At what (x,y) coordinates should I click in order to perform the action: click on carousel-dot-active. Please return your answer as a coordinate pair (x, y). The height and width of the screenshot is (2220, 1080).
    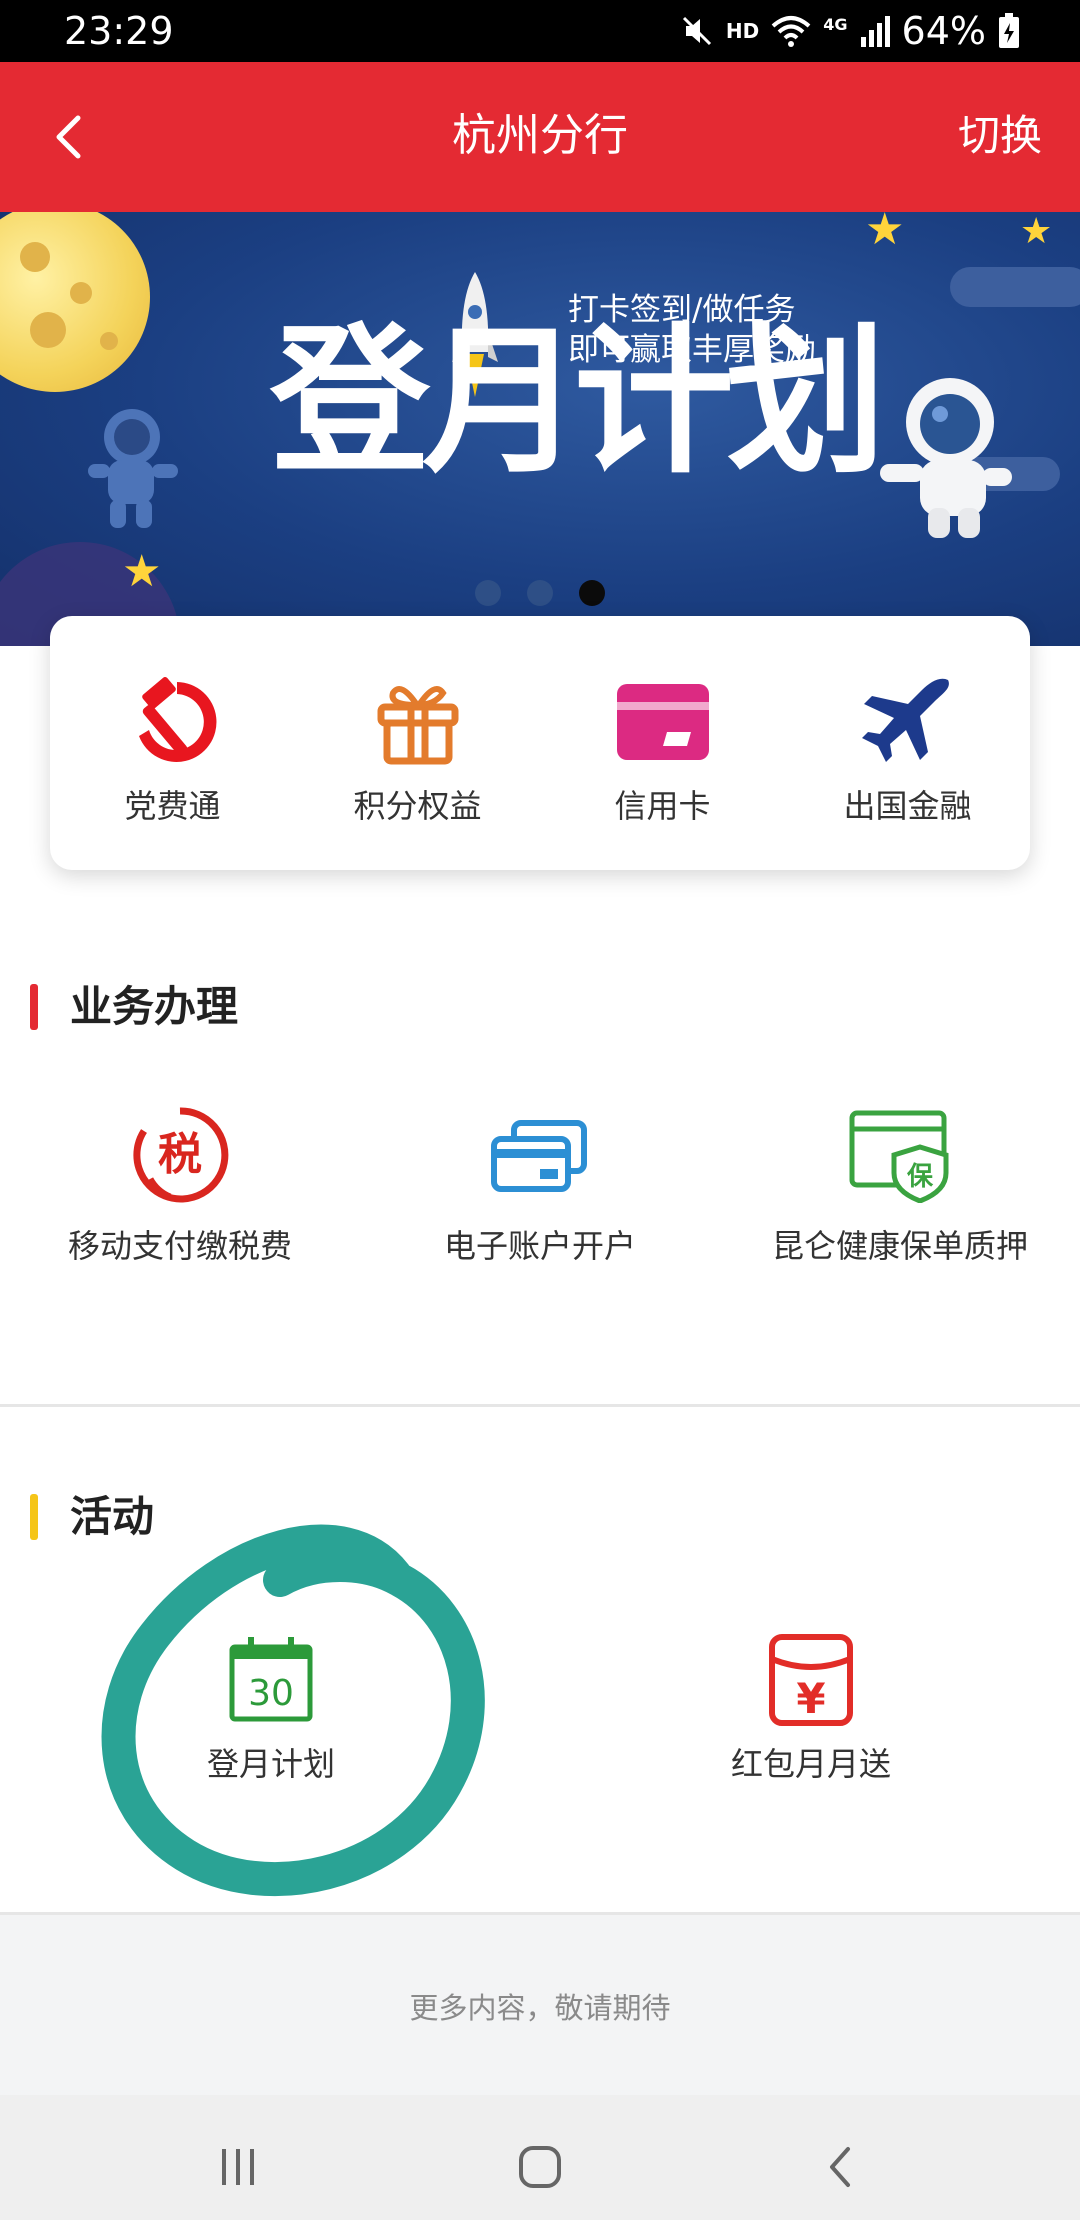
    Looking at the image, I should click on (592, 593).